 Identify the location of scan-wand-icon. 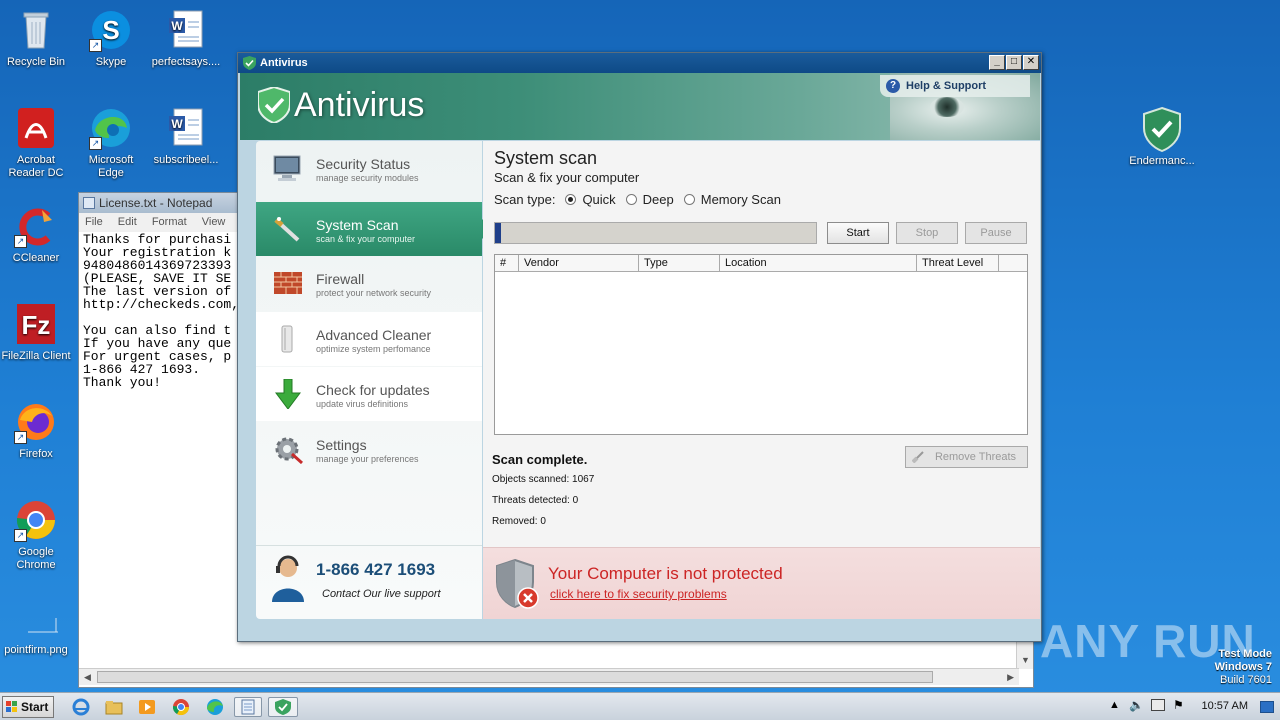
(287, 229).